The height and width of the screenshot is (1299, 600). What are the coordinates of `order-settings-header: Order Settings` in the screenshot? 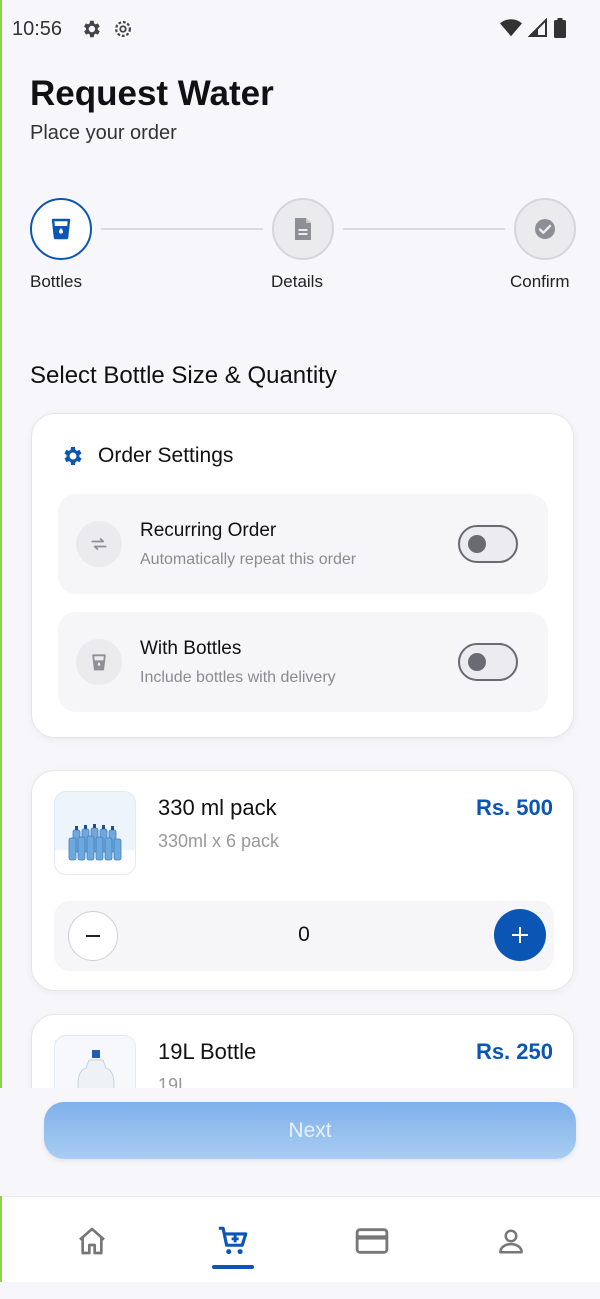 It's located at (146, 456).